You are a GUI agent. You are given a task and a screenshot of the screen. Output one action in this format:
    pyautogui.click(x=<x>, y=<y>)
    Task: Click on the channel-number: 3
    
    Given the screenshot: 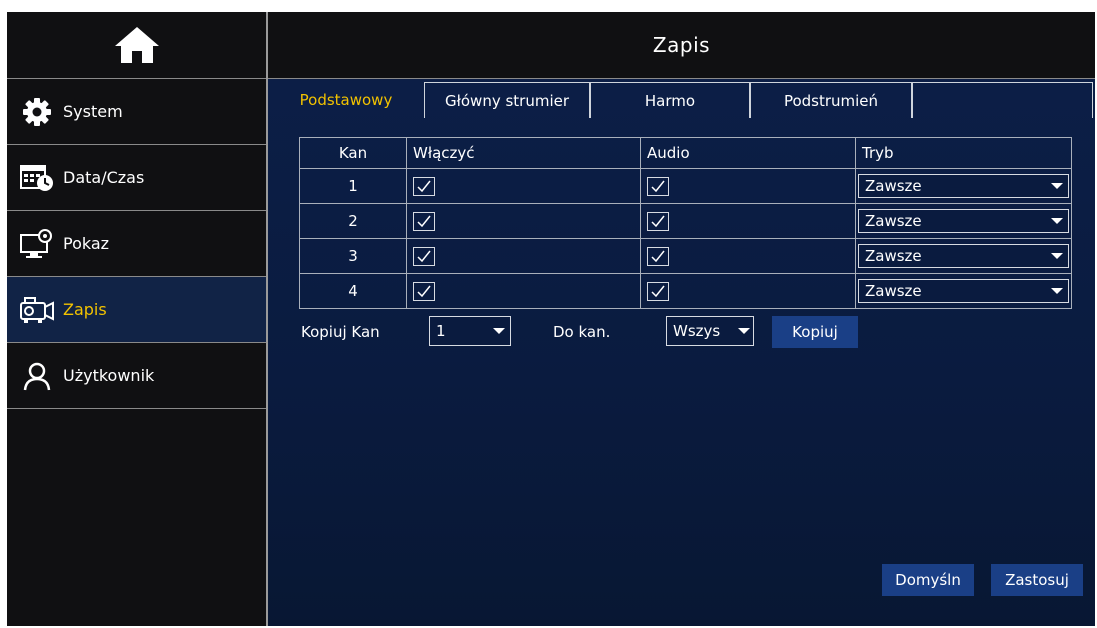 What is the action you would take?
    pyautogui.click(x=353, y=256)
    